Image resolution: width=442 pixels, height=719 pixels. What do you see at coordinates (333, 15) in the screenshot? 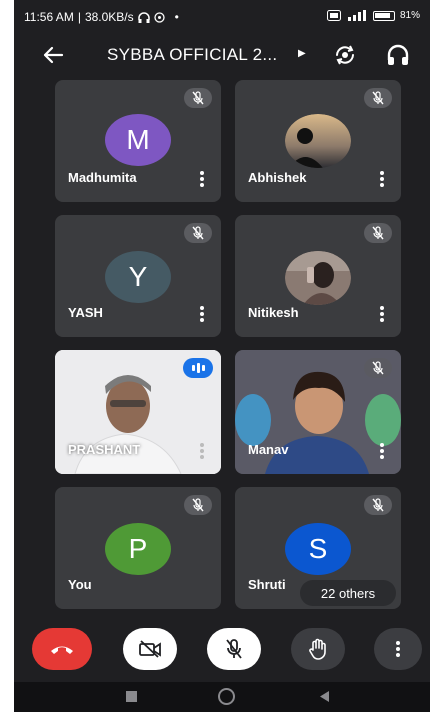
I see `volte-icon` at bounding box center [333, 15].